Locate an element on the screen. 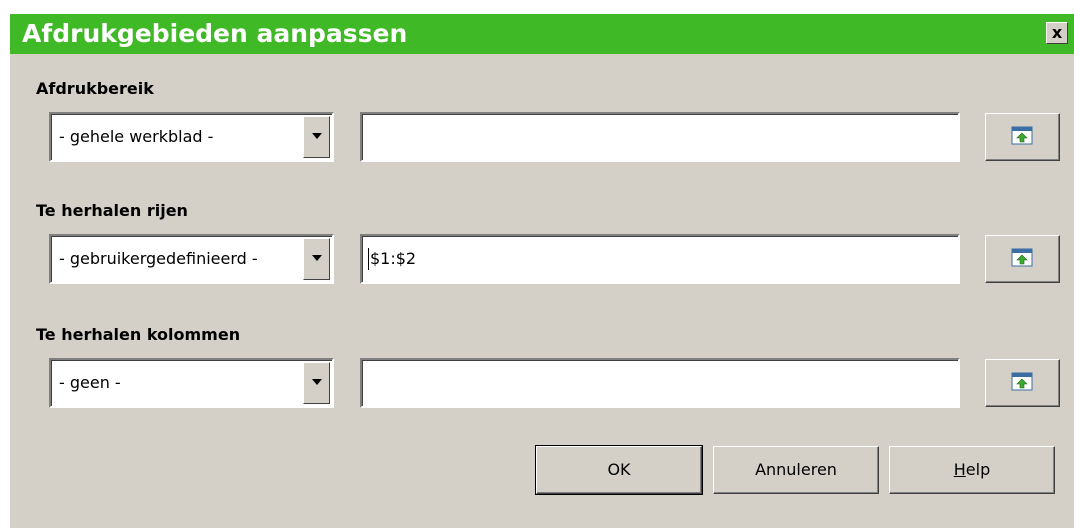 This screenshot has width=1074, height=528. repeat-columns-dropdown-button is located at coordinates (316, 383).